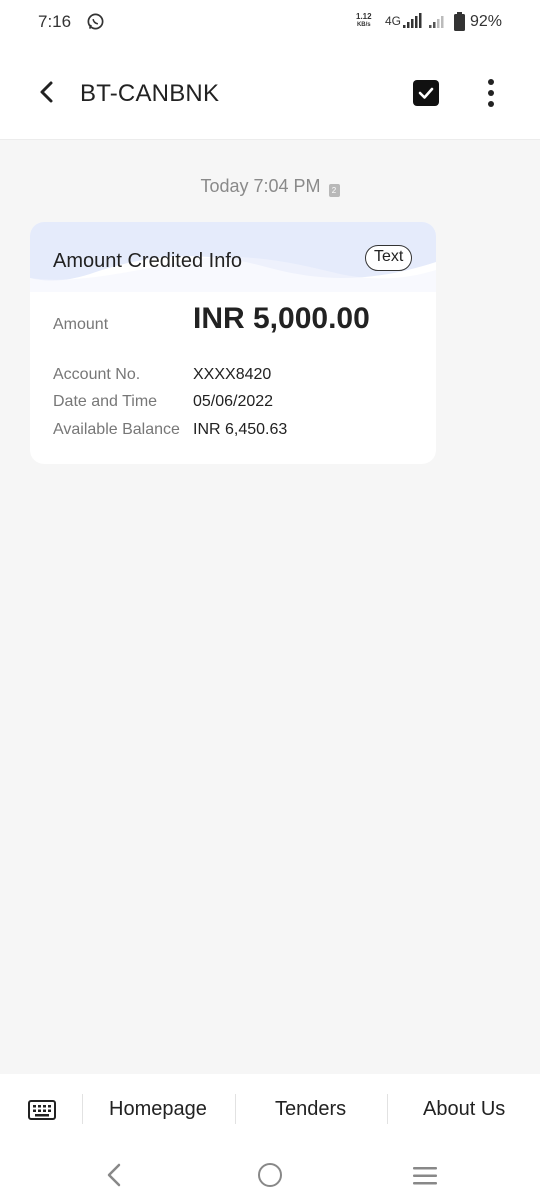 Image resolution: width=540 pixels, height=1204 pixels. What do you see at coordinates (240, 429) in the screenshot?
I see `available-balance-value: INR 6,450.63` at bounding box center [240, 429].